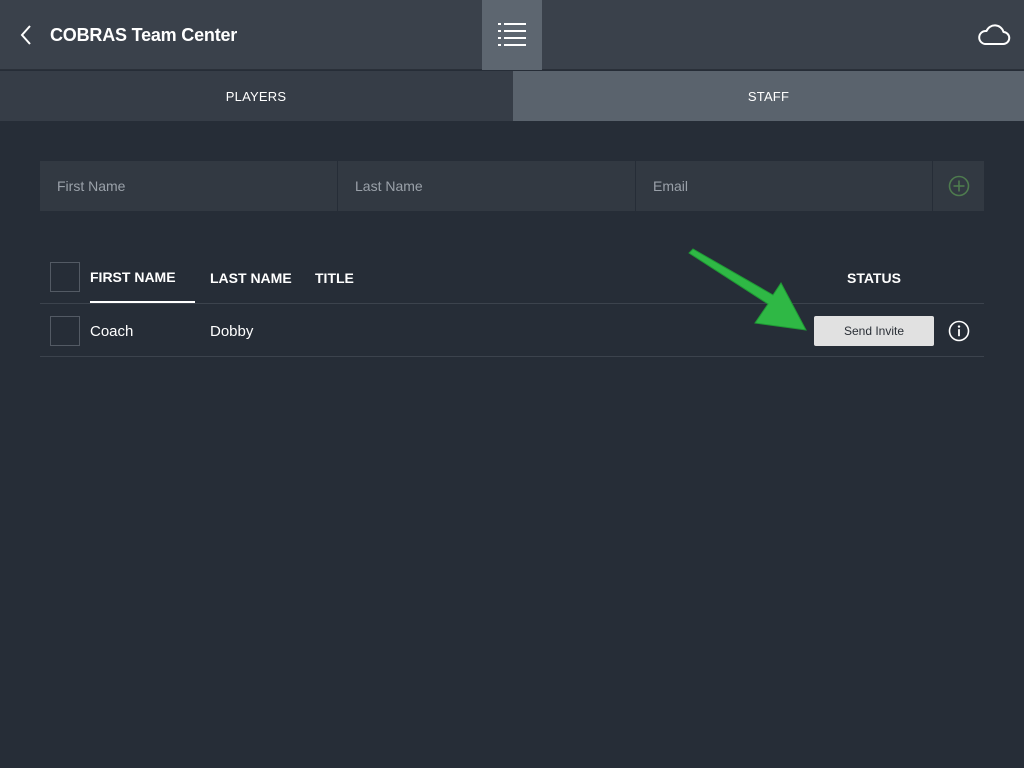  What do you see at coordinates (874, 331) in the screenshot?
I see `send-invite-button: Send Invite` at bounding box center [874, 331].